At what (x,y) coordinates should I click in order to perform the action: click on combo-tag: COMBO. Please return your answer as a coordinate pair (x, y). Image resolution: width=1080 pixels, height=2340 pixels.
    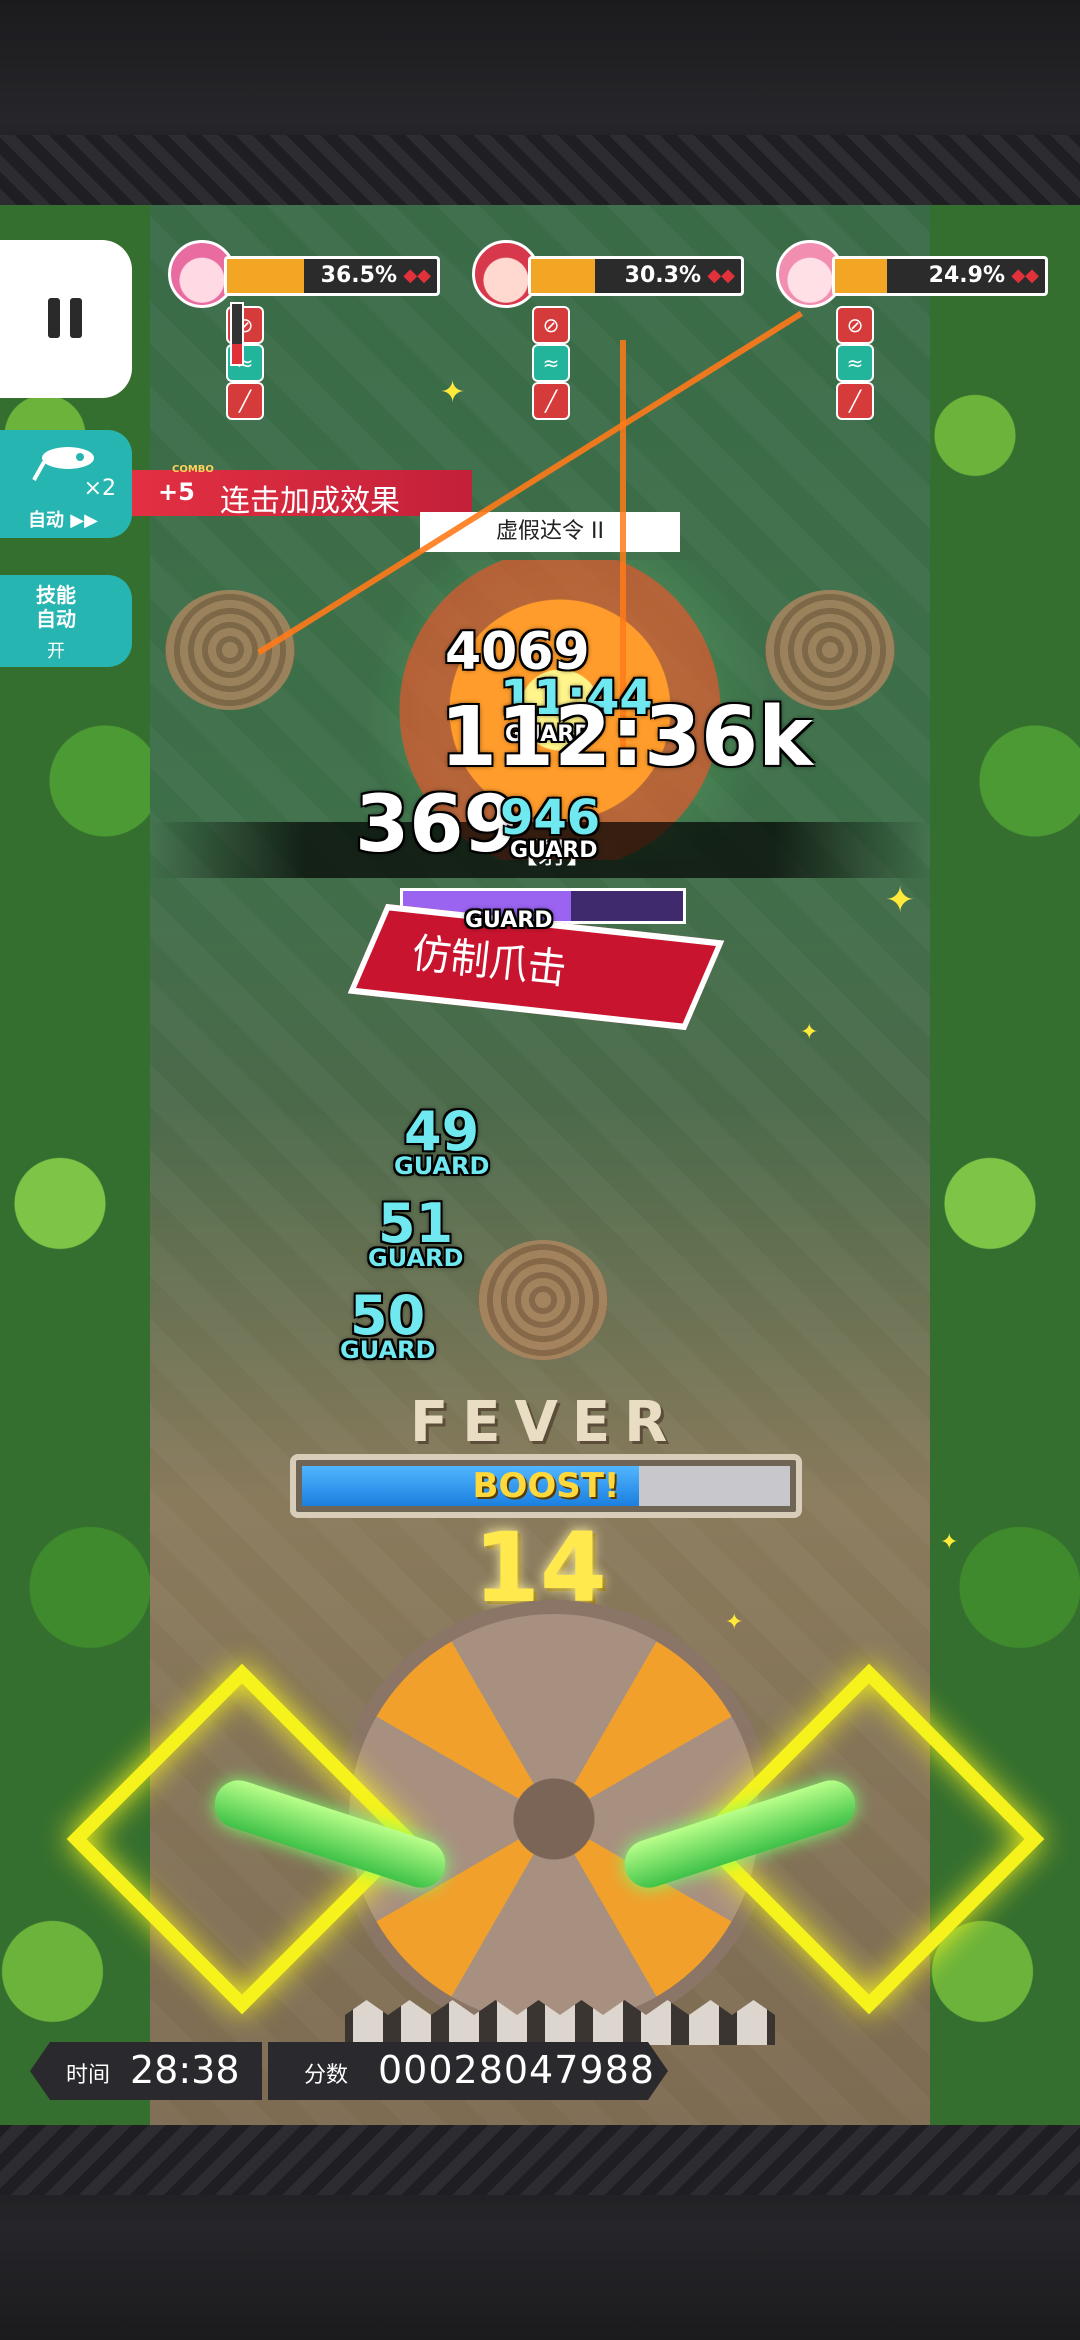
    Looking at the image, I should click on (193, 469).